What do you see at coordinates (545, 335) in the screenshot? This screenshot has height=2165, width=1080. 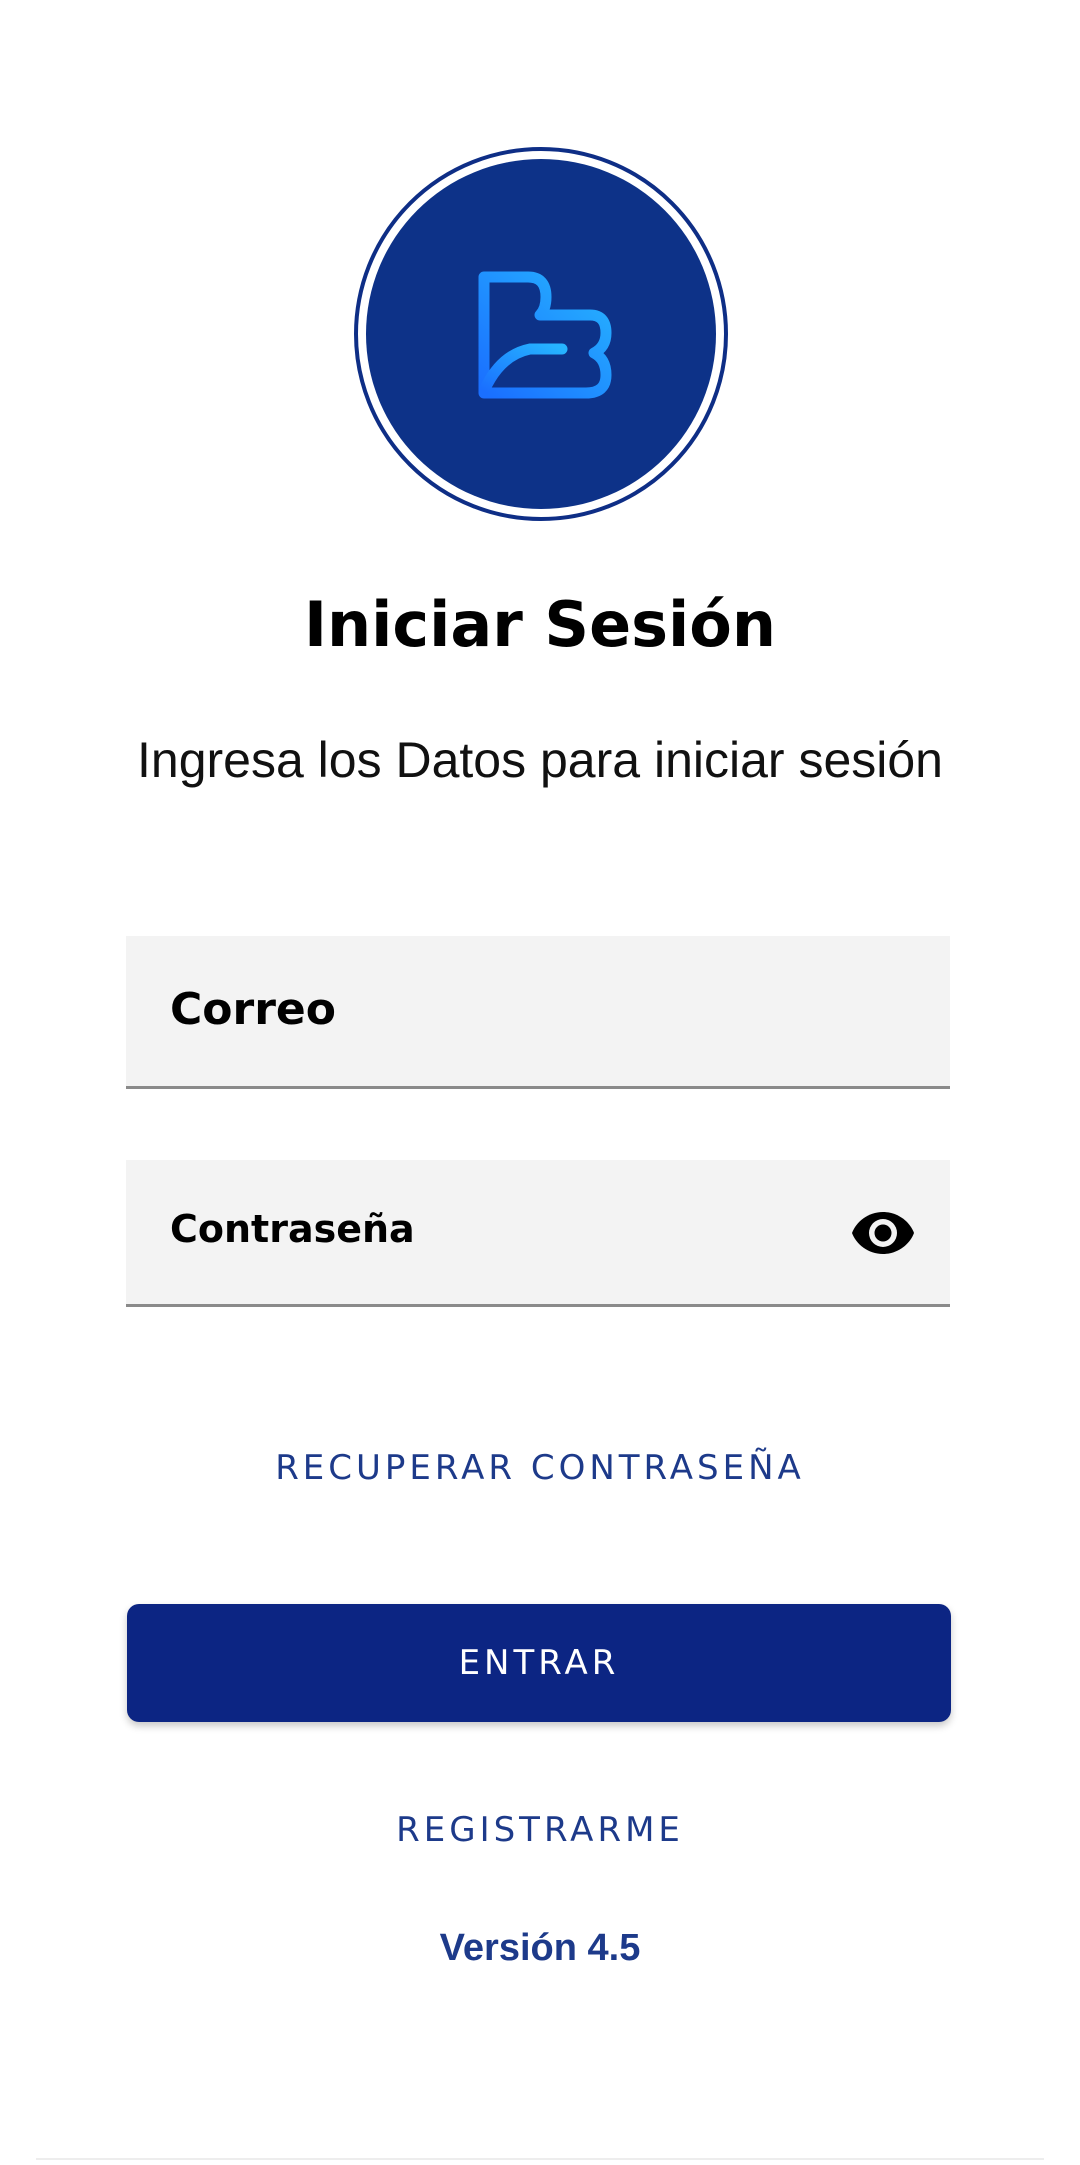 I see `b-logo-icon` at bounding box center [545, 335].